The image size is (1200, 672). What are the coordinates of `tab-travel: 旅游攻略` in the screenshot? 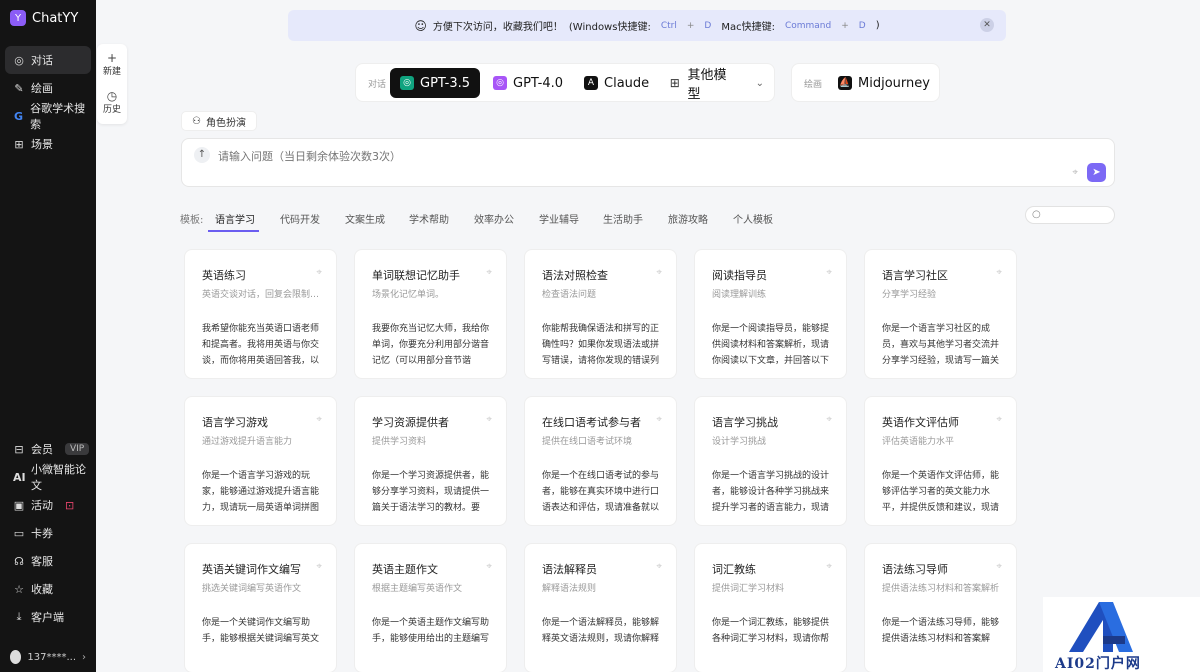 It's located at (688, 218).